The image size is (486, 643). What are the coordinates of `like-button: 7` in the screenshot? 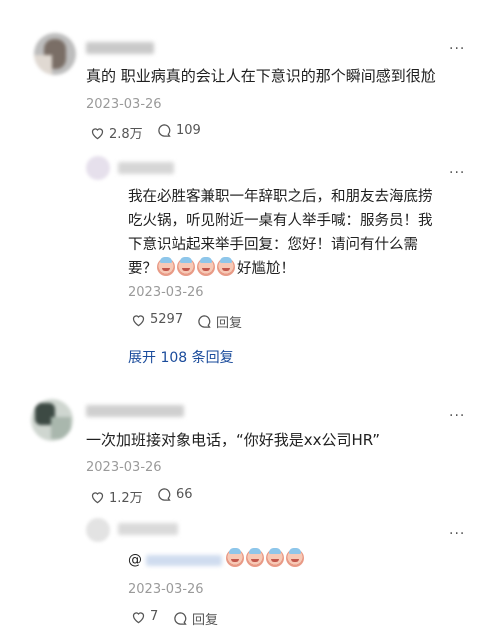 It's located at (144, 616).